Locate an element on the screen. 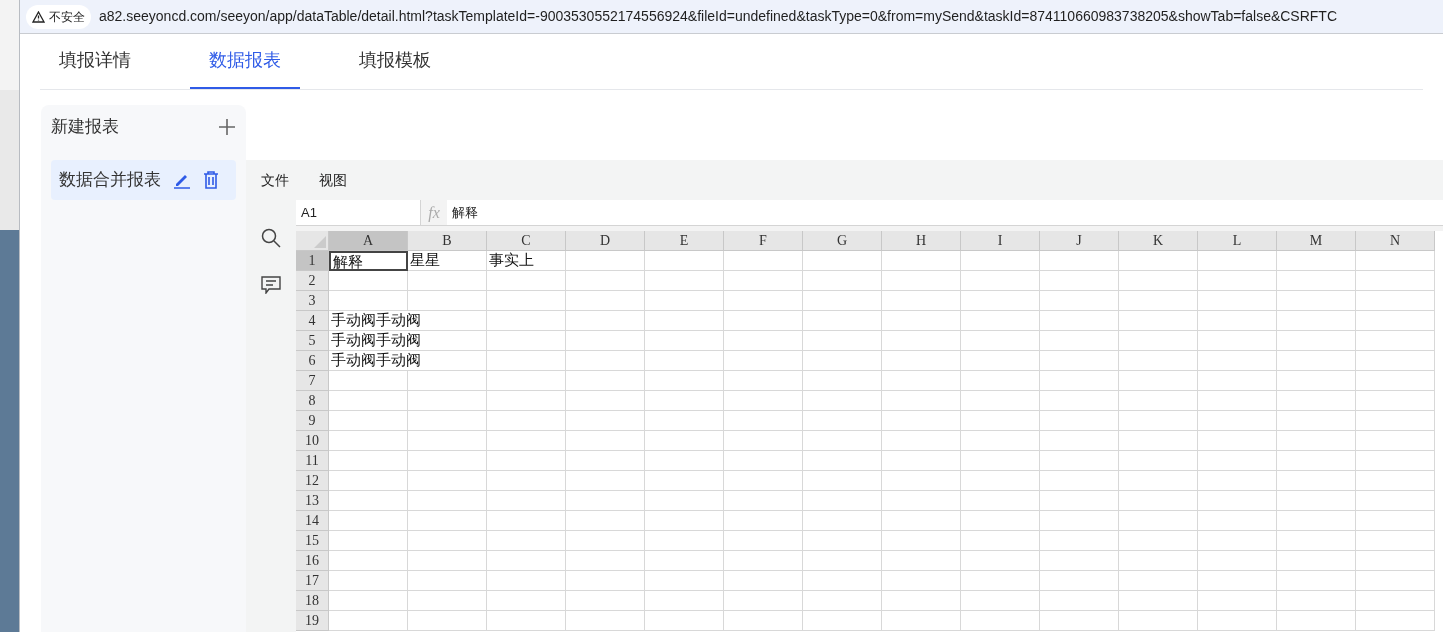  column-header: B is located at coordinates (447, 241).